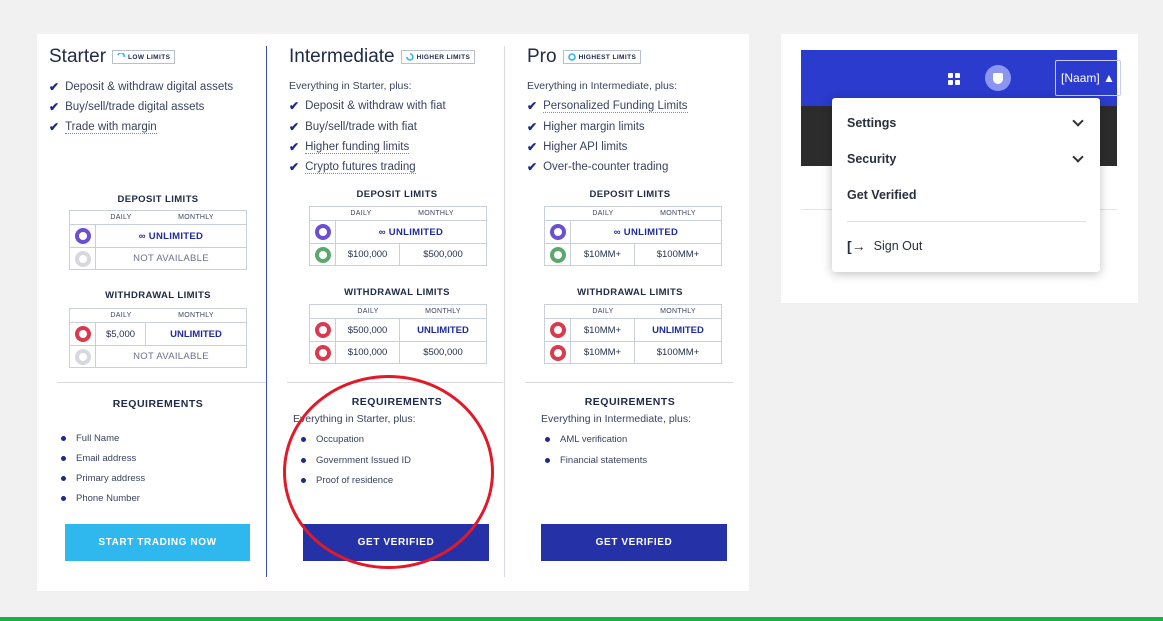 The height and width of the screenshot is (621, 1163). What do you see at coordinates (606, 167) in the screenshot?
I see `feature-label: Over-the-counter trading` at bounding box center [606, 167].